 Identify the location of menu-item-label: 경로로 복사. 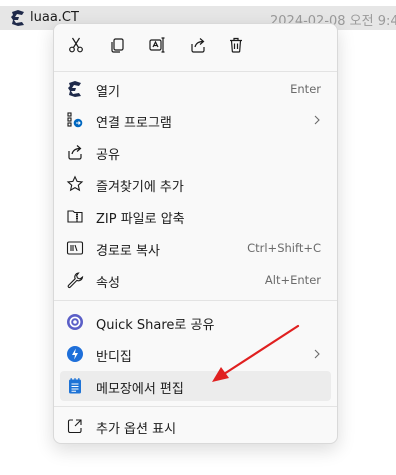
(128, 251).